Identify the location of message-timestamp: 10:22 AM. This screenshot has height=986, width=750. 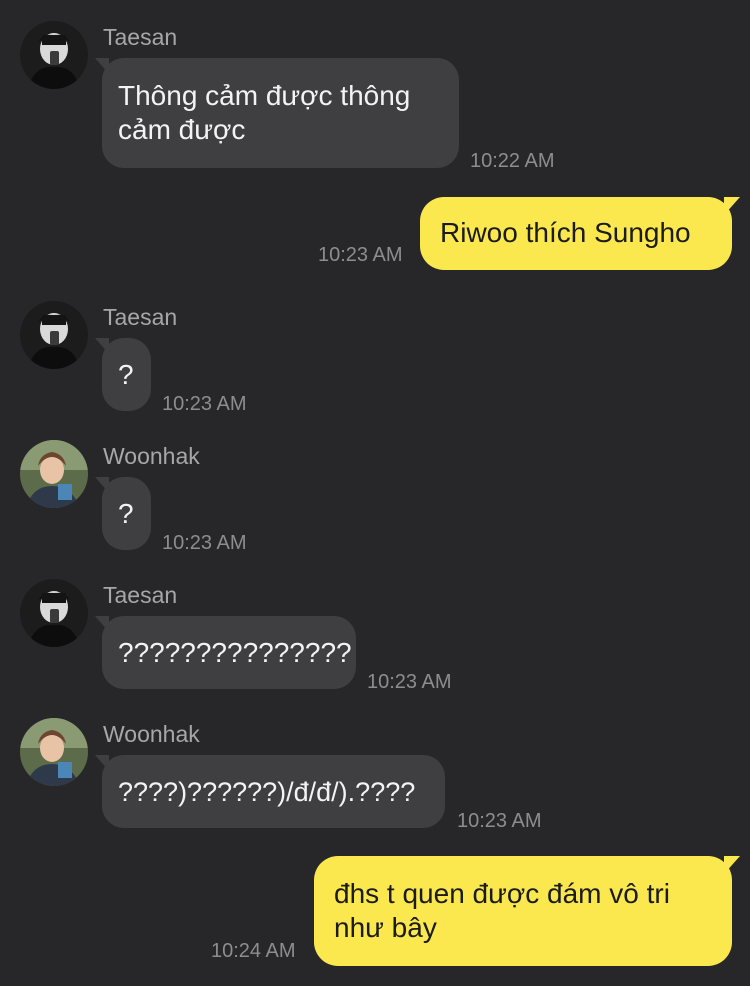
(512, 161).